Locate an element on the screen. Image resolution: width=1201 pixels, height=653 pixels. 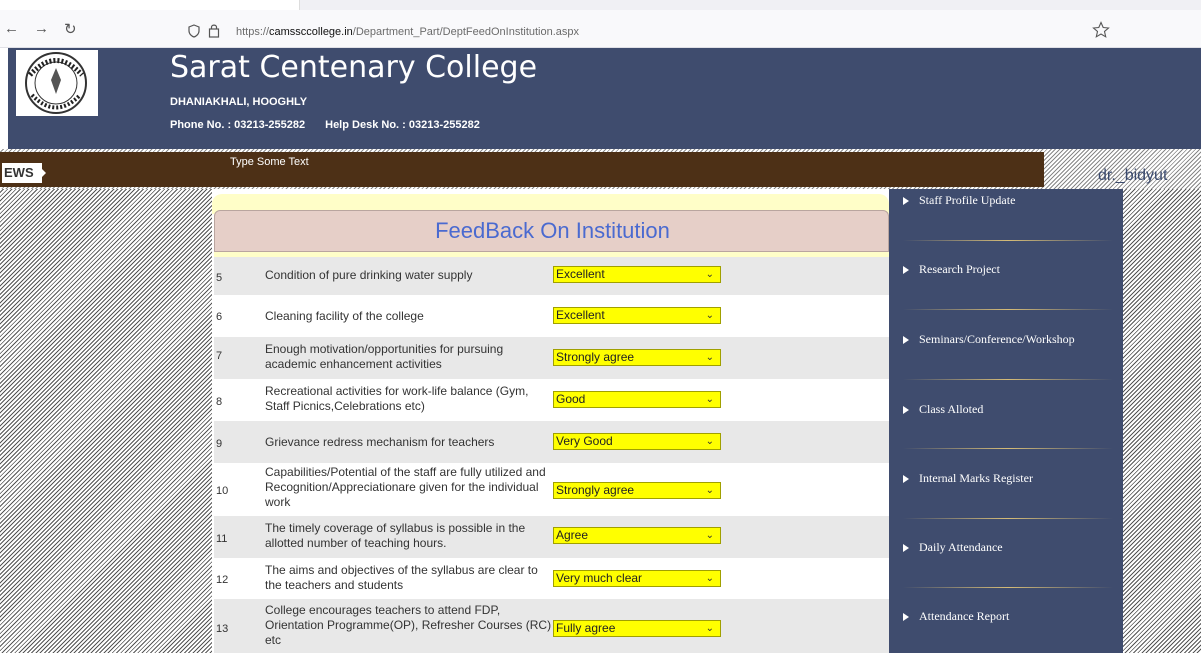
sidebar-item-label: Daily Attendance is located at coordinates (961, 547).